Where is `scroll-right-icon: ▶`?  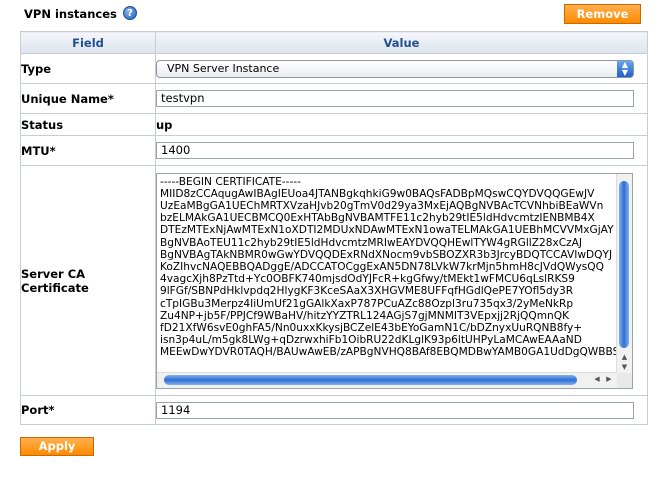
scroll-right-icon: ▶ is located at coordinates (609, 380).